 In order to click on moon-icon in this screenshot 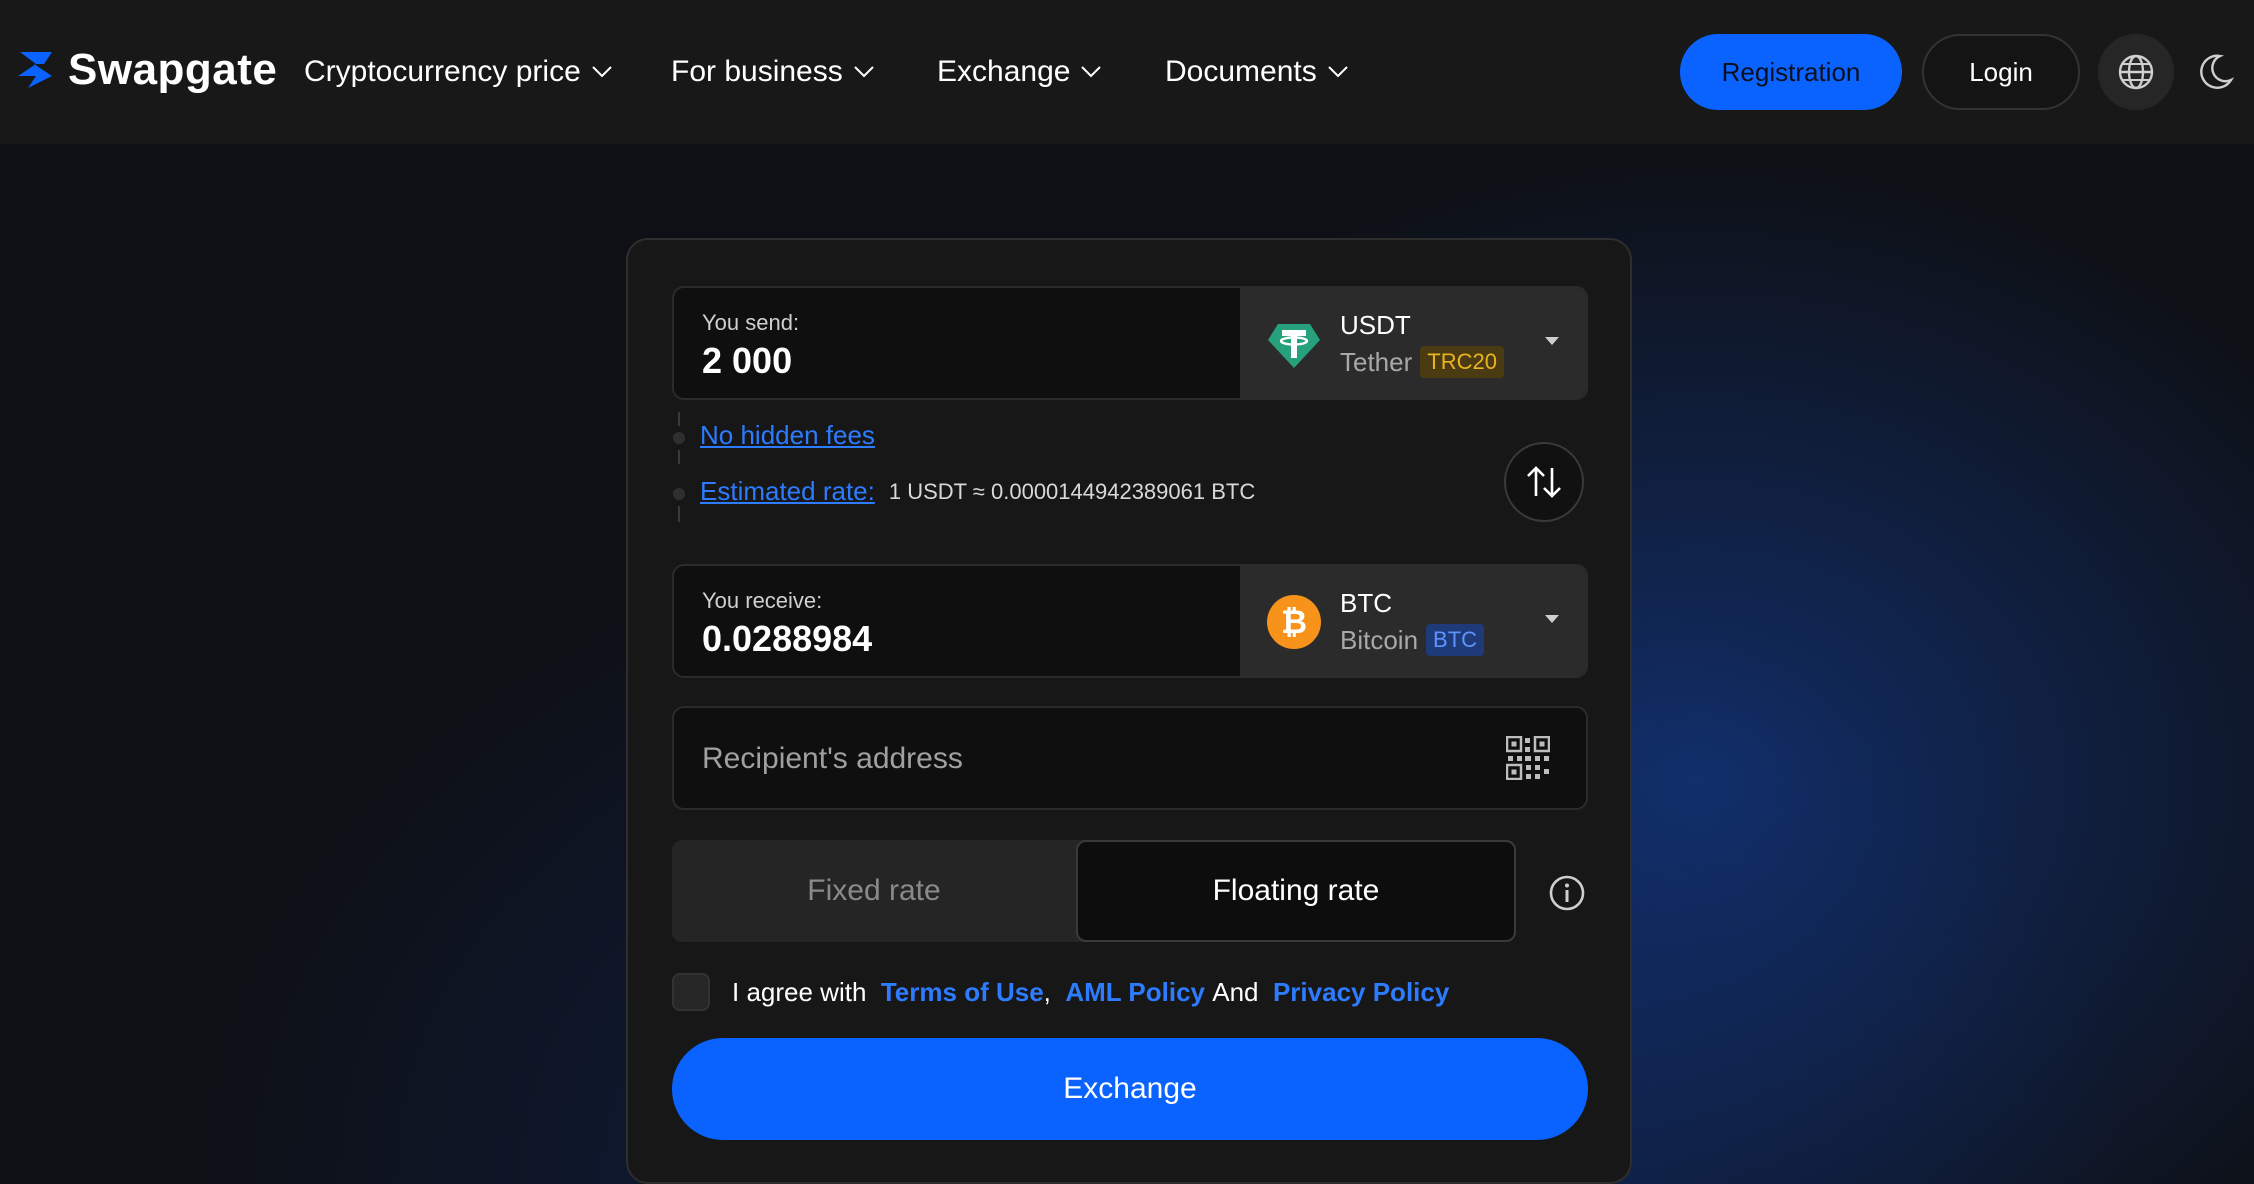, I will do `click(2217, 71)`.